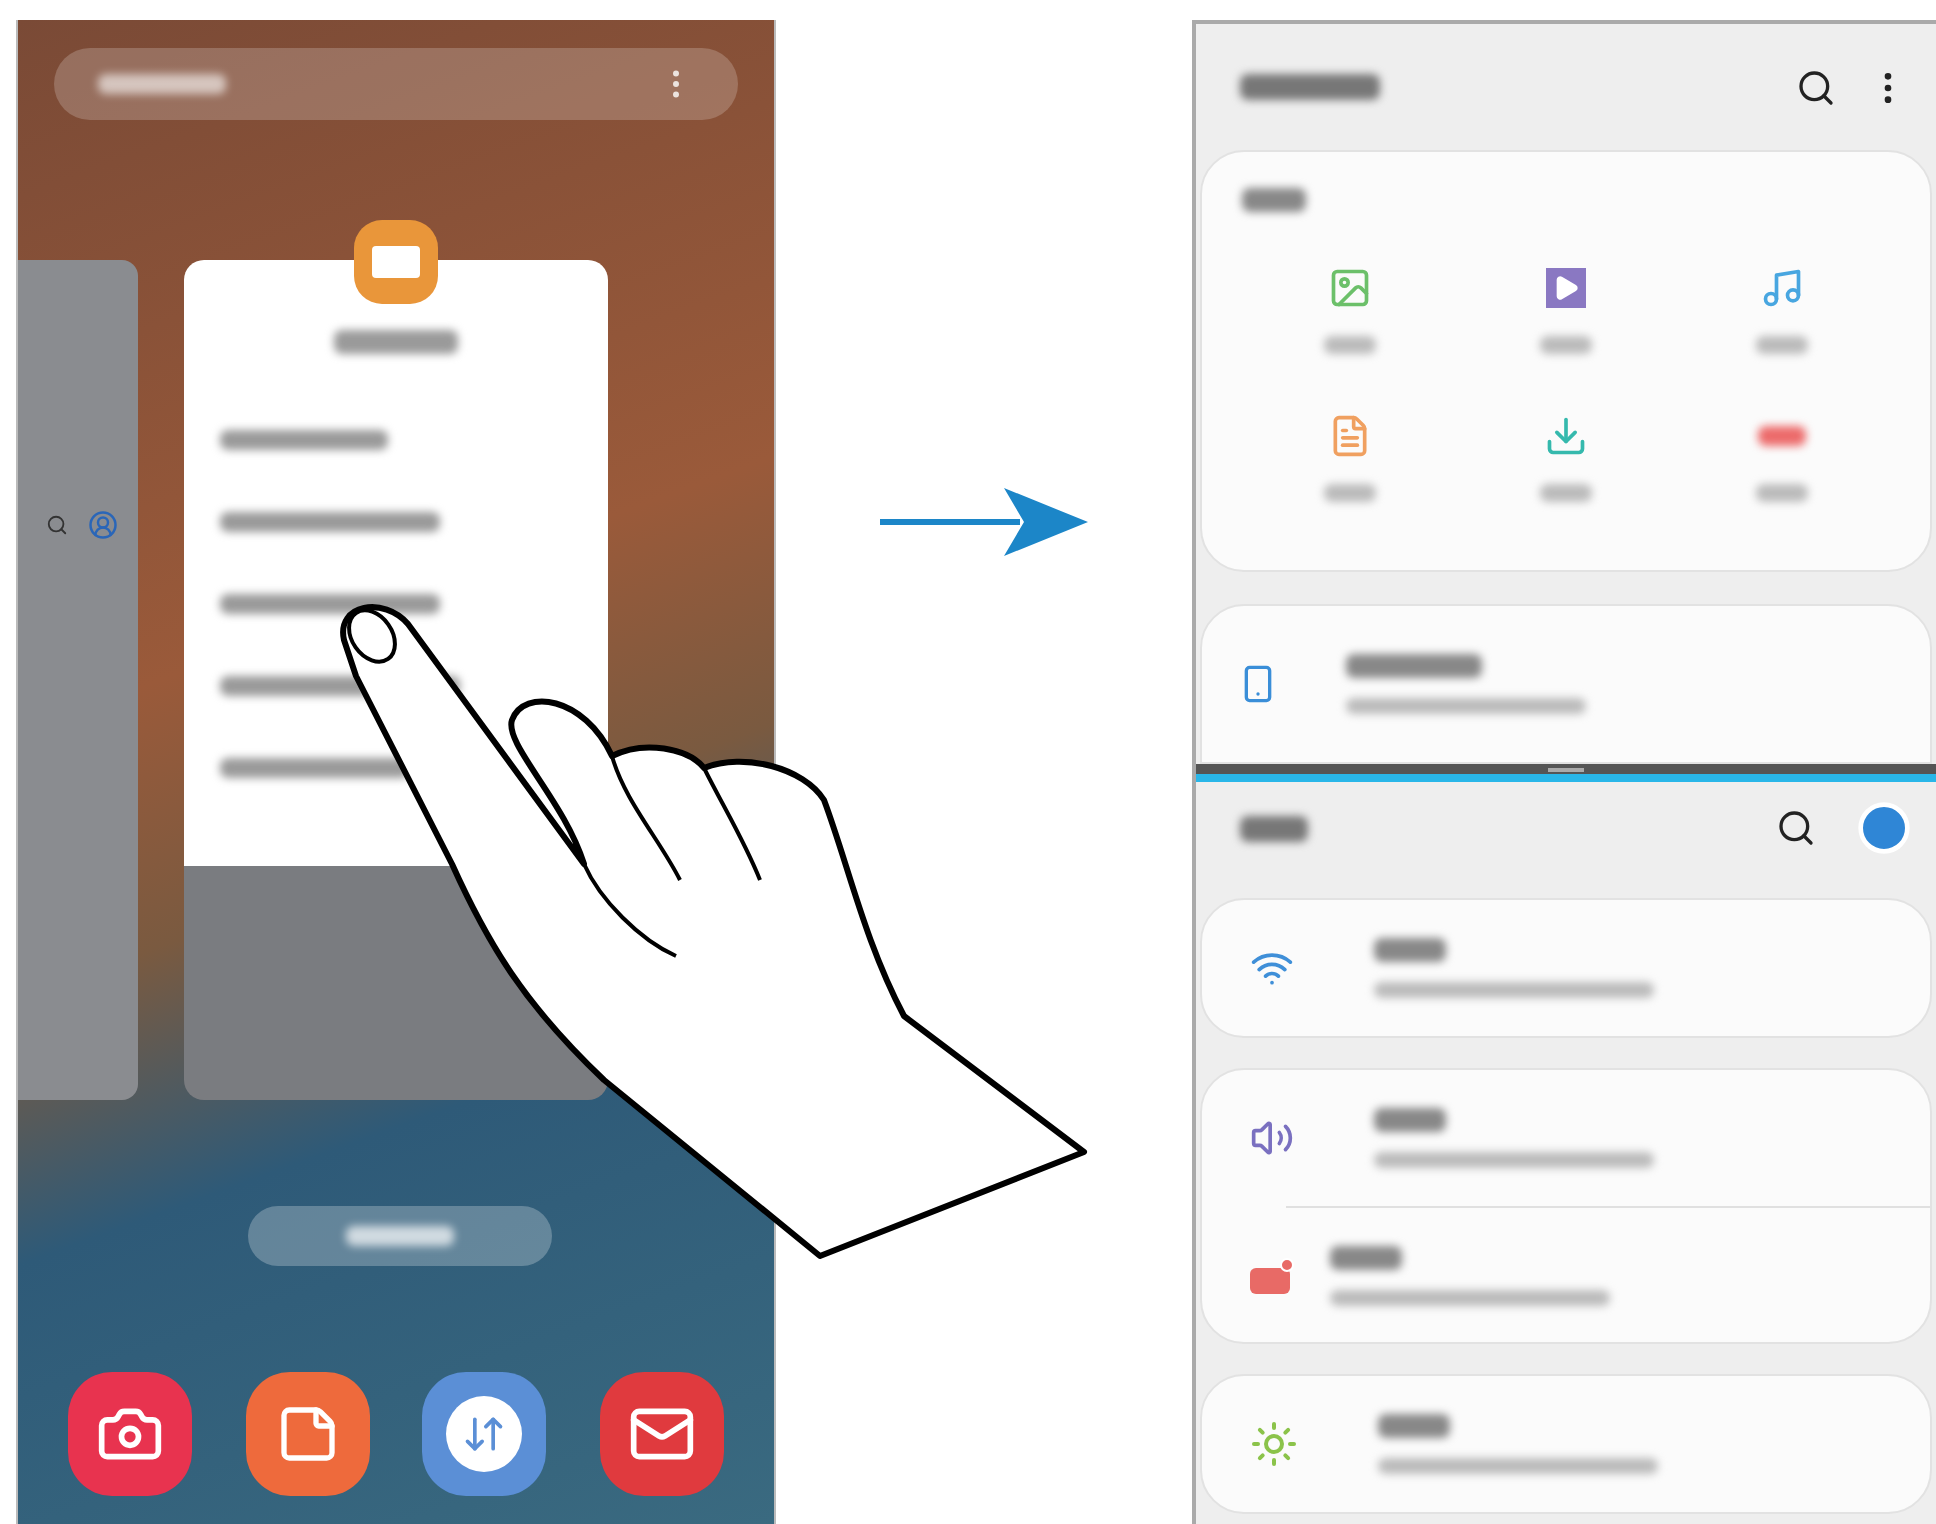  What do you see at coordinates (1272, 1138) in the screenshot?
I see `speaker-icon` at bounding box center [1272, 1138].